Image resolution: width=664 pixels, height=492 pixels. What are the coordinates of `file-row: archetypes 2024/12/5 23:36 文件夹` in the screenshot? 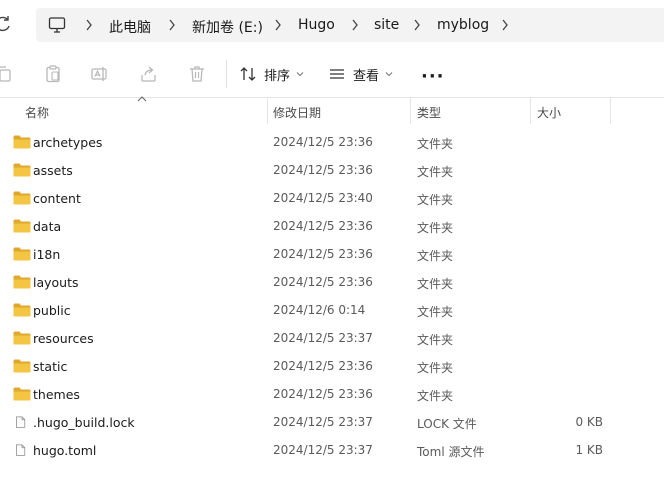 It's located at (332, 142).